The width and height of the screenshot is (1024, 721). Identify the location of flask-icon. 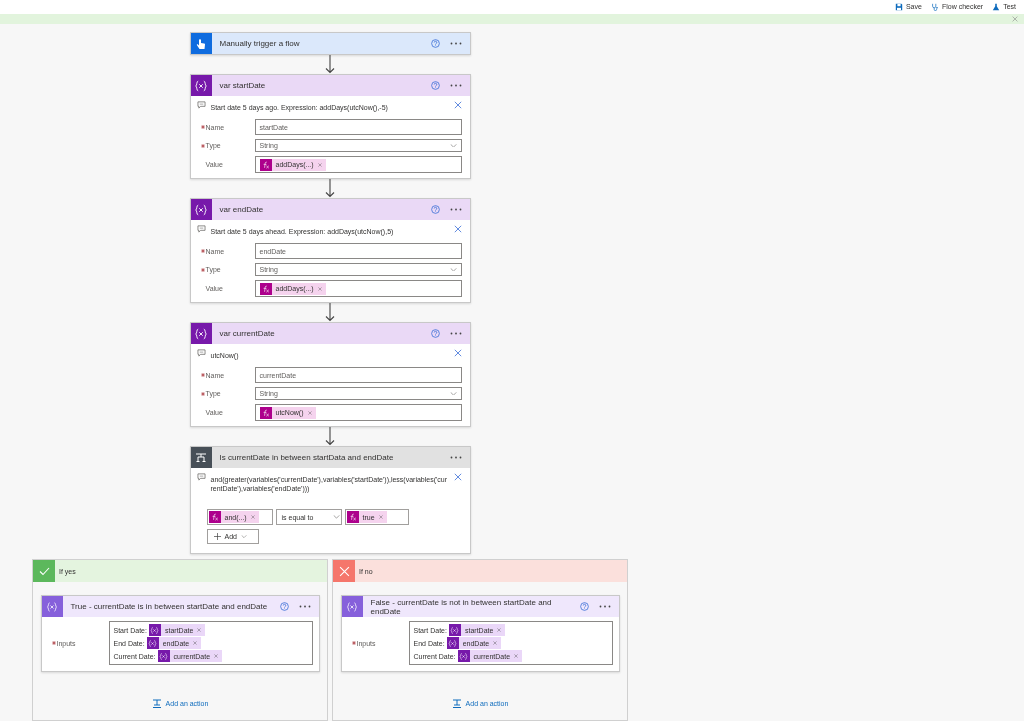
(996, 6).